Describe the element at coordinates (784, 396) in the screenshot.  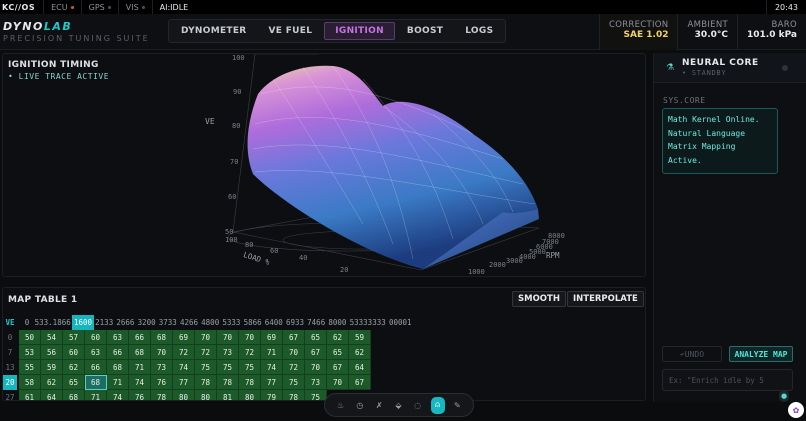
I see `mic-icon: ●` at that location.